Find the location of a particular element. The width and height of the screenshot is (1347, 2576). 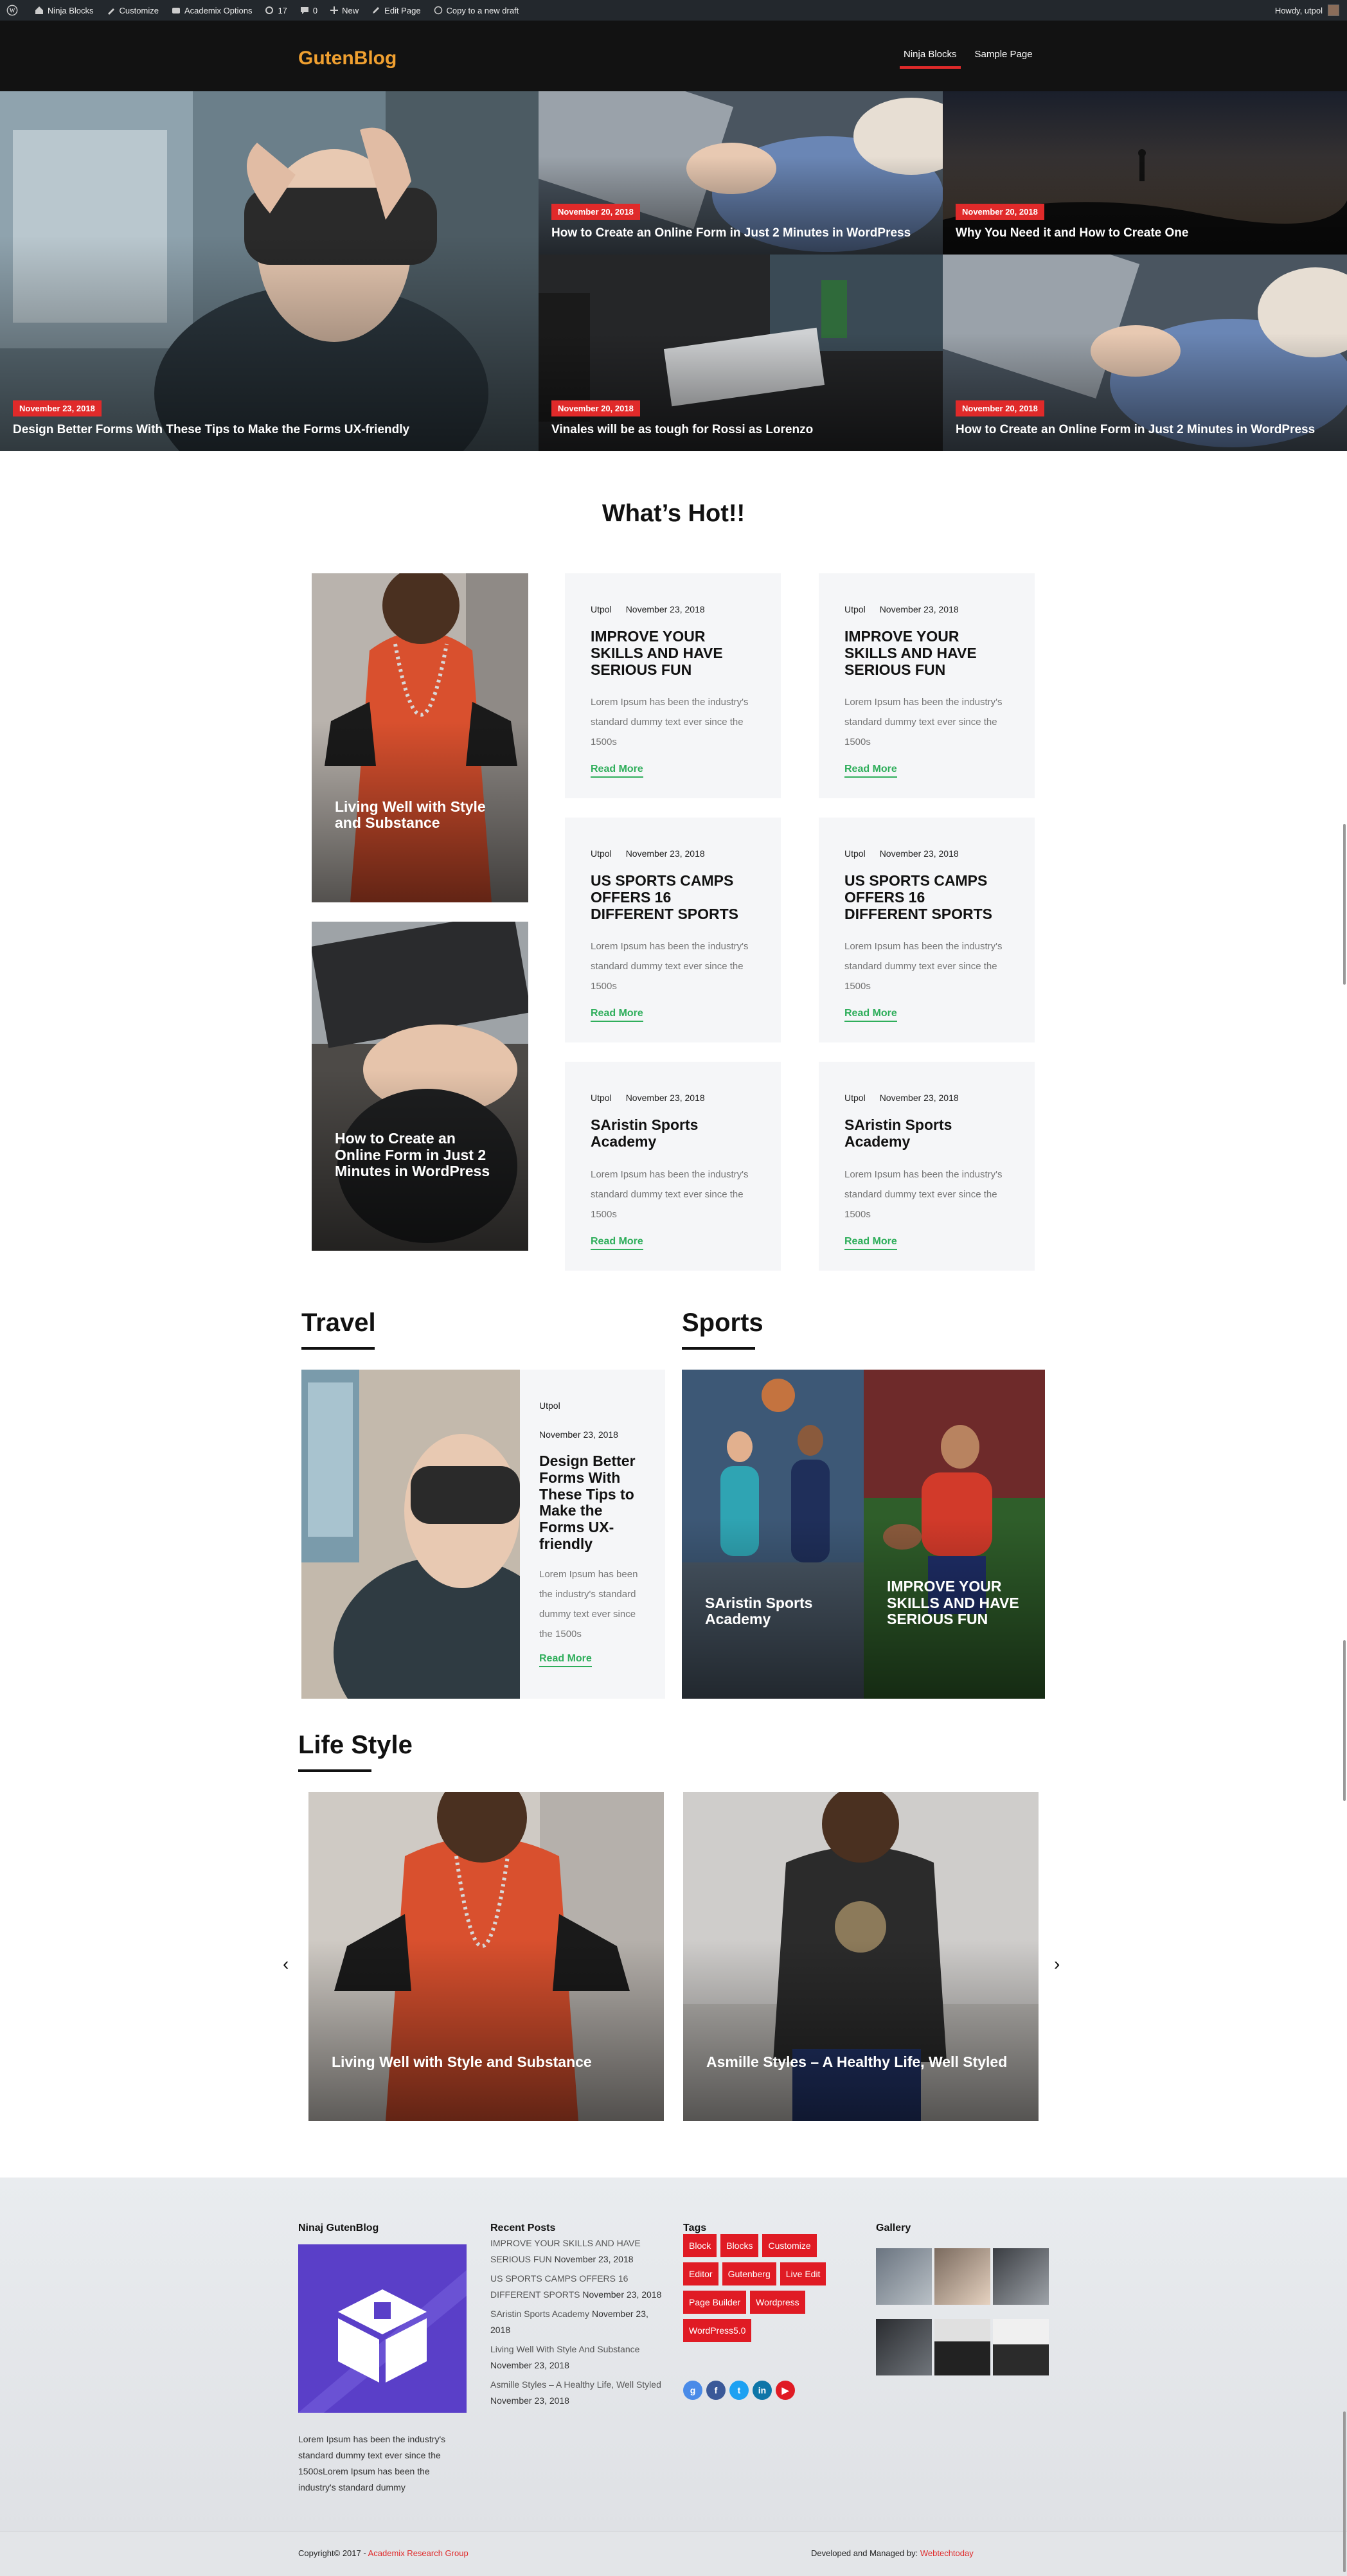

tag-link: Gutenberg is located at coordinates (749, 2273).